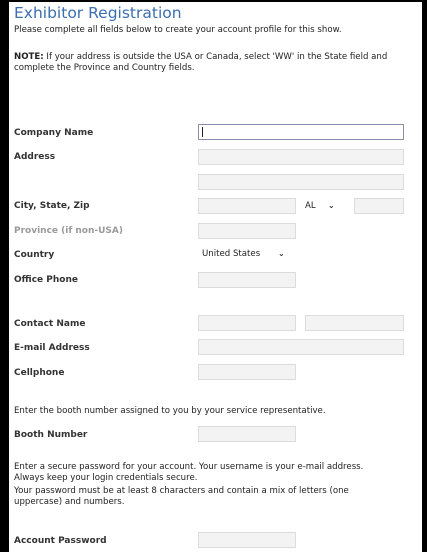 Image resolution: width=427 pixels, height=552 pixels. I want to click on window-left-border, so click(4, 276).